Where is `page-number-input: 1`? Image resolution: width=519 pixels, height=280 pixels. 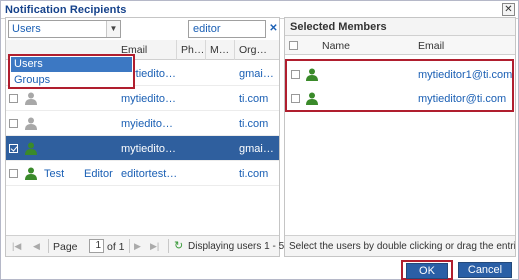
page-number-input: 1 is located at coordinates (96, 246).